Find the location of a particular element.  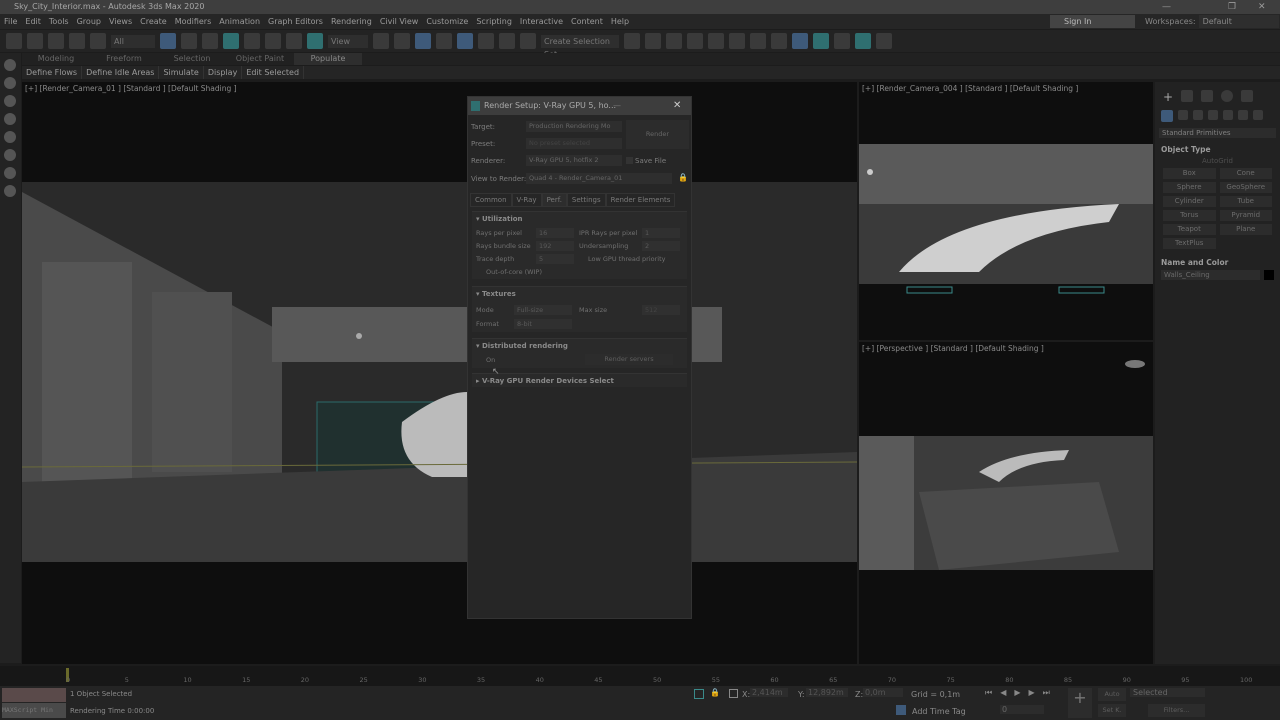

bind-spacewarp-icon is located at coordinates (98, 41).